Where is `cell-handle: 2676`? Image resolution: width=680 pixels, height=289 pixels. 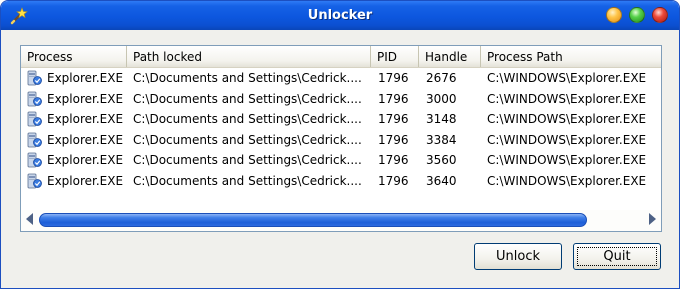
cell-handle: 2676 is located at coordinates (441, 78).